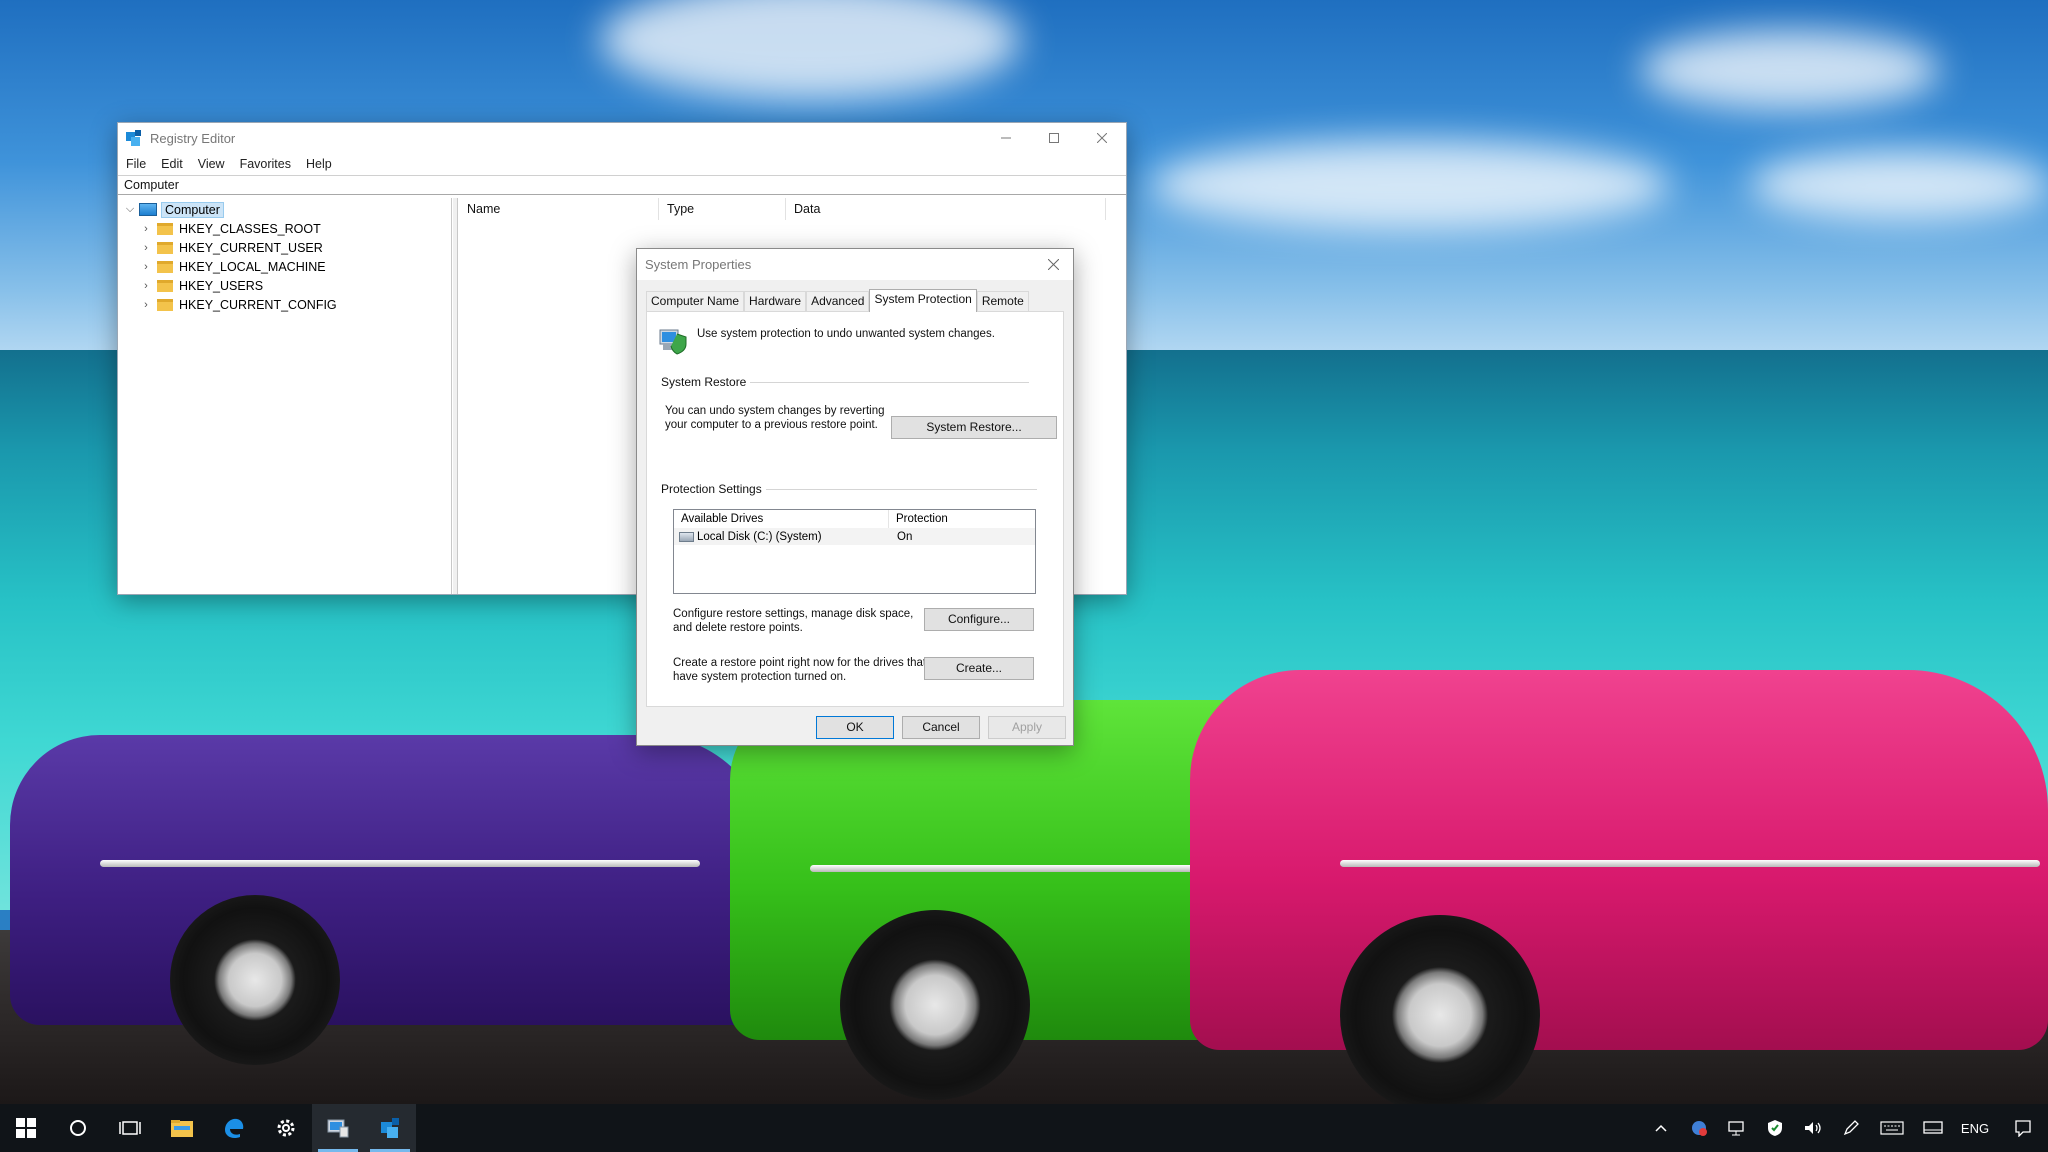 The image size is (2048, 1152). Describe the element at coordinates (946, 209) in the screenshot. I see `column-header-data: Data` at that location.